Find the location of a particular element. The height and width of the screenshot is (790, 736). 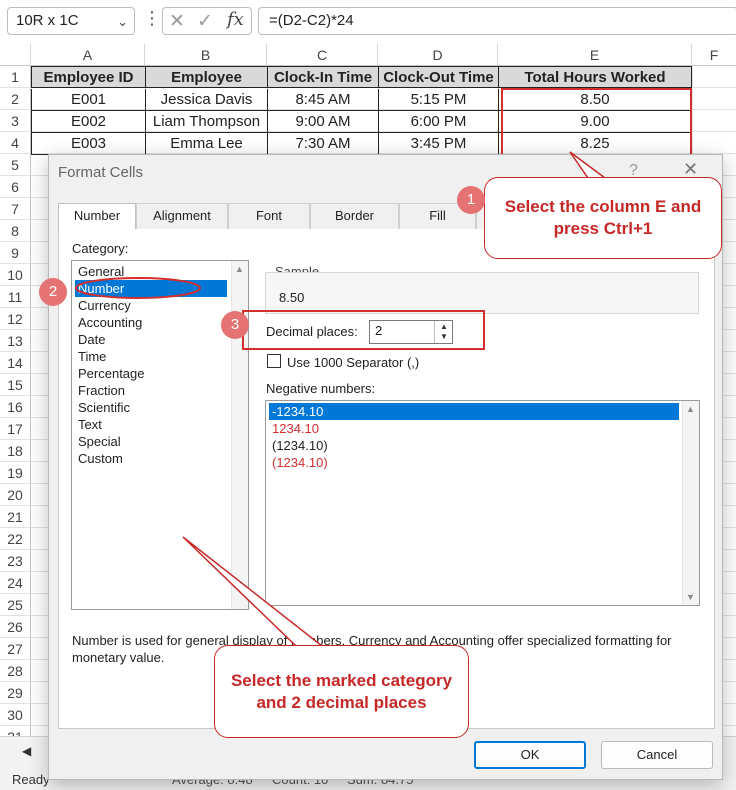

row-header: 24 is located at coordinates (15, 583).